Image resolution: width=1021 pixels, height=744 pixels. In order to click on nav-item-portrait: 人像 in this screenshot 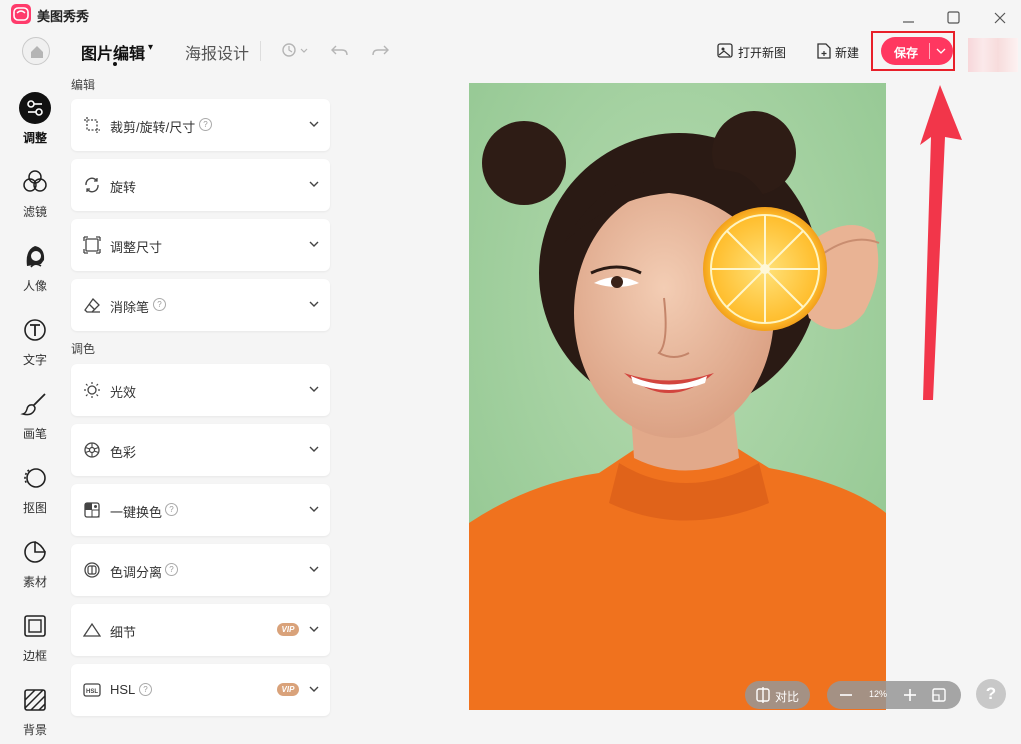, I will do `click(35, 270)`.